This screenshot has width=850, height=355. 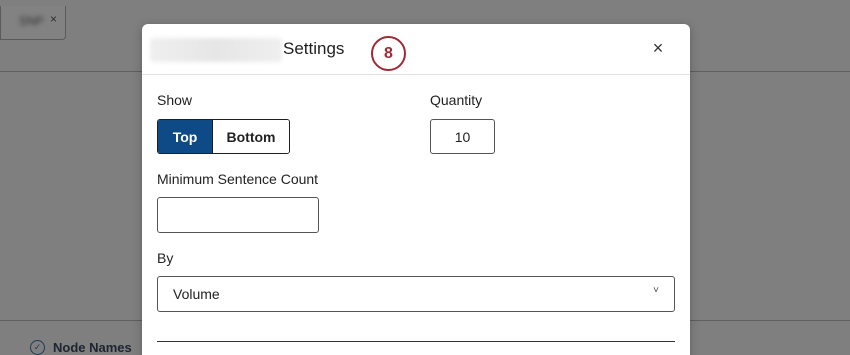 I want to click on show-toggle-group: Top Bottom, so click(x=223, y=136).